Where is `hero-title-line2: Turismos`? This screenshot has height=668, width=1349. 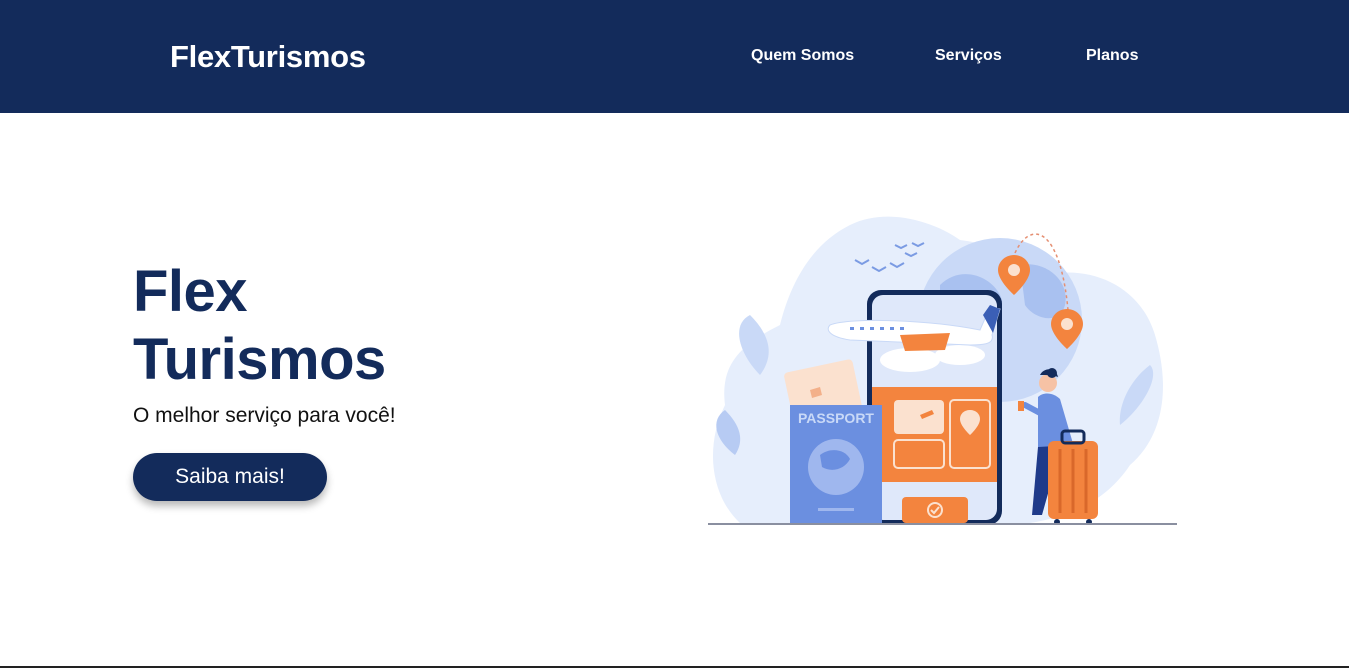
hero-title-line2: Turismos is located at coordinates (259, 359).